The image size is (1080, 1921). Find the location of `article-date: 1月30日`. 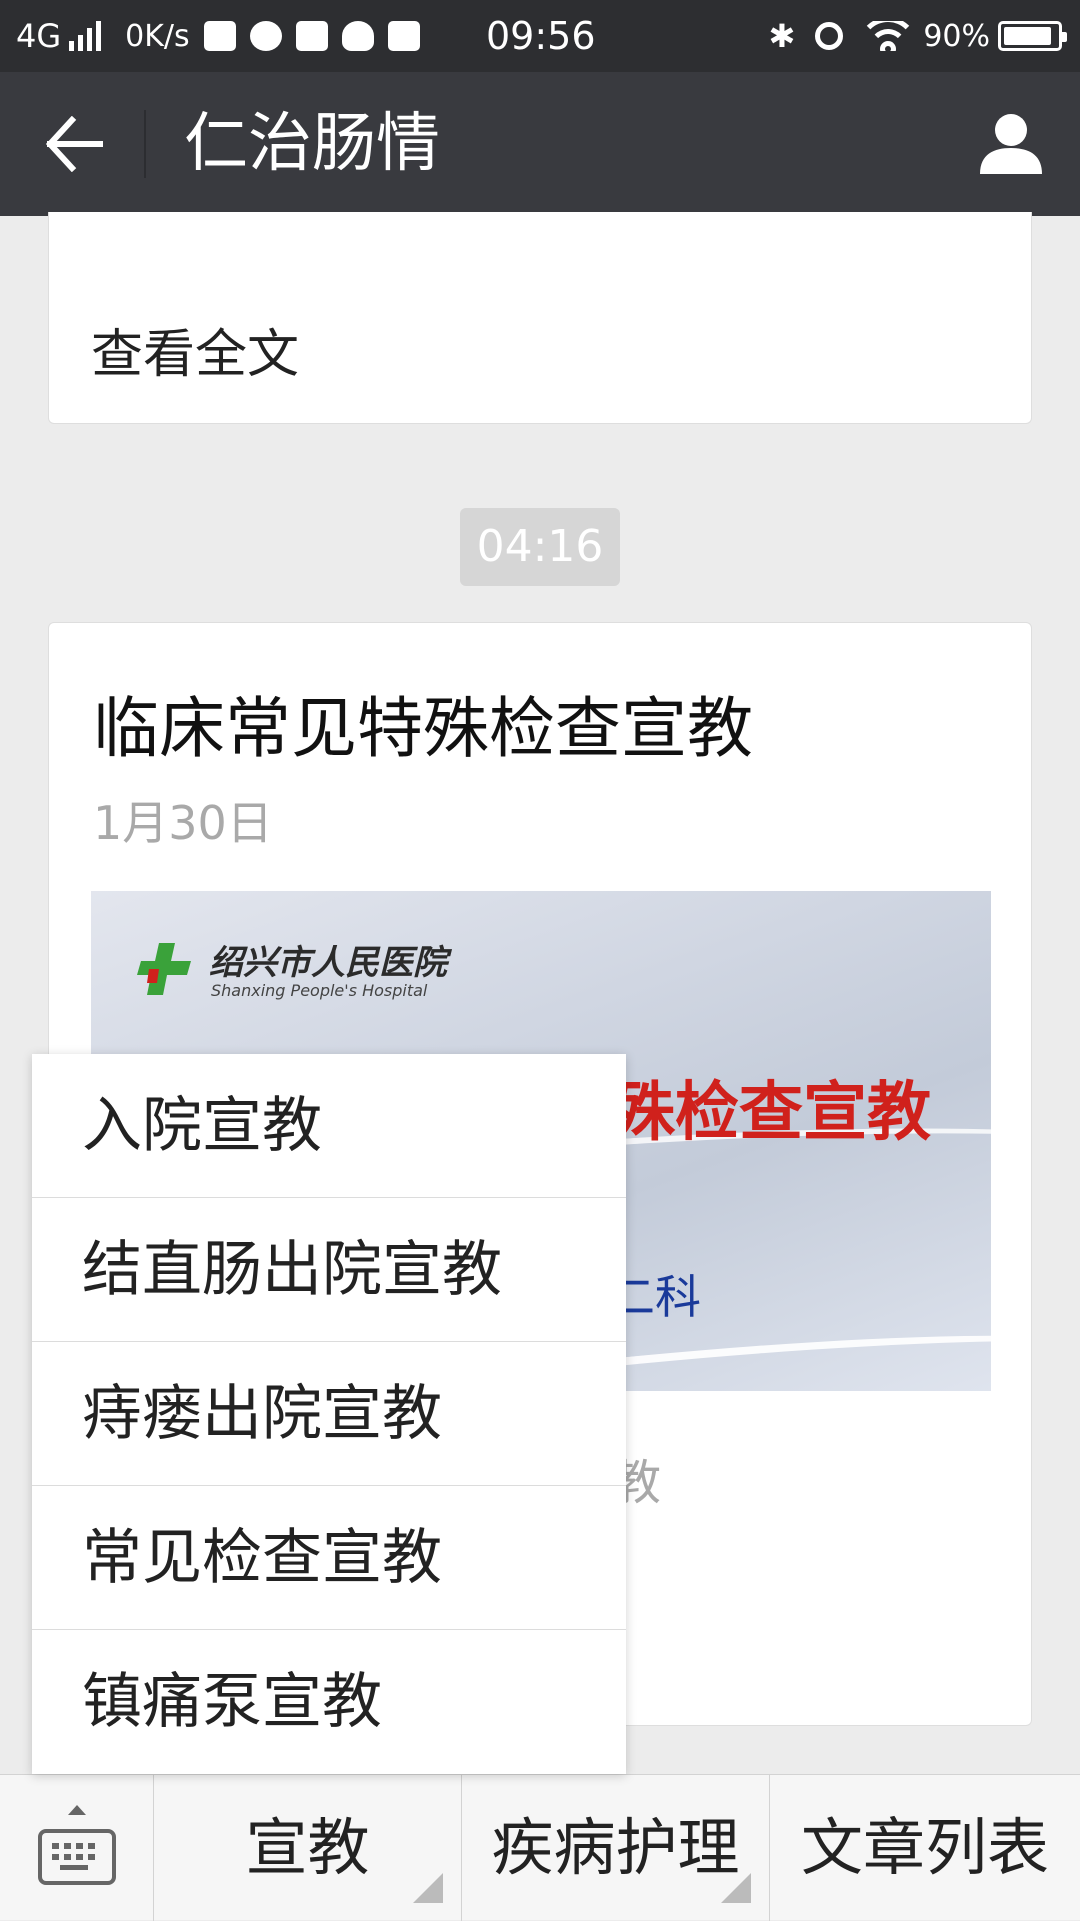

article-date: 1月30日 is located at coordinates (183, 823).